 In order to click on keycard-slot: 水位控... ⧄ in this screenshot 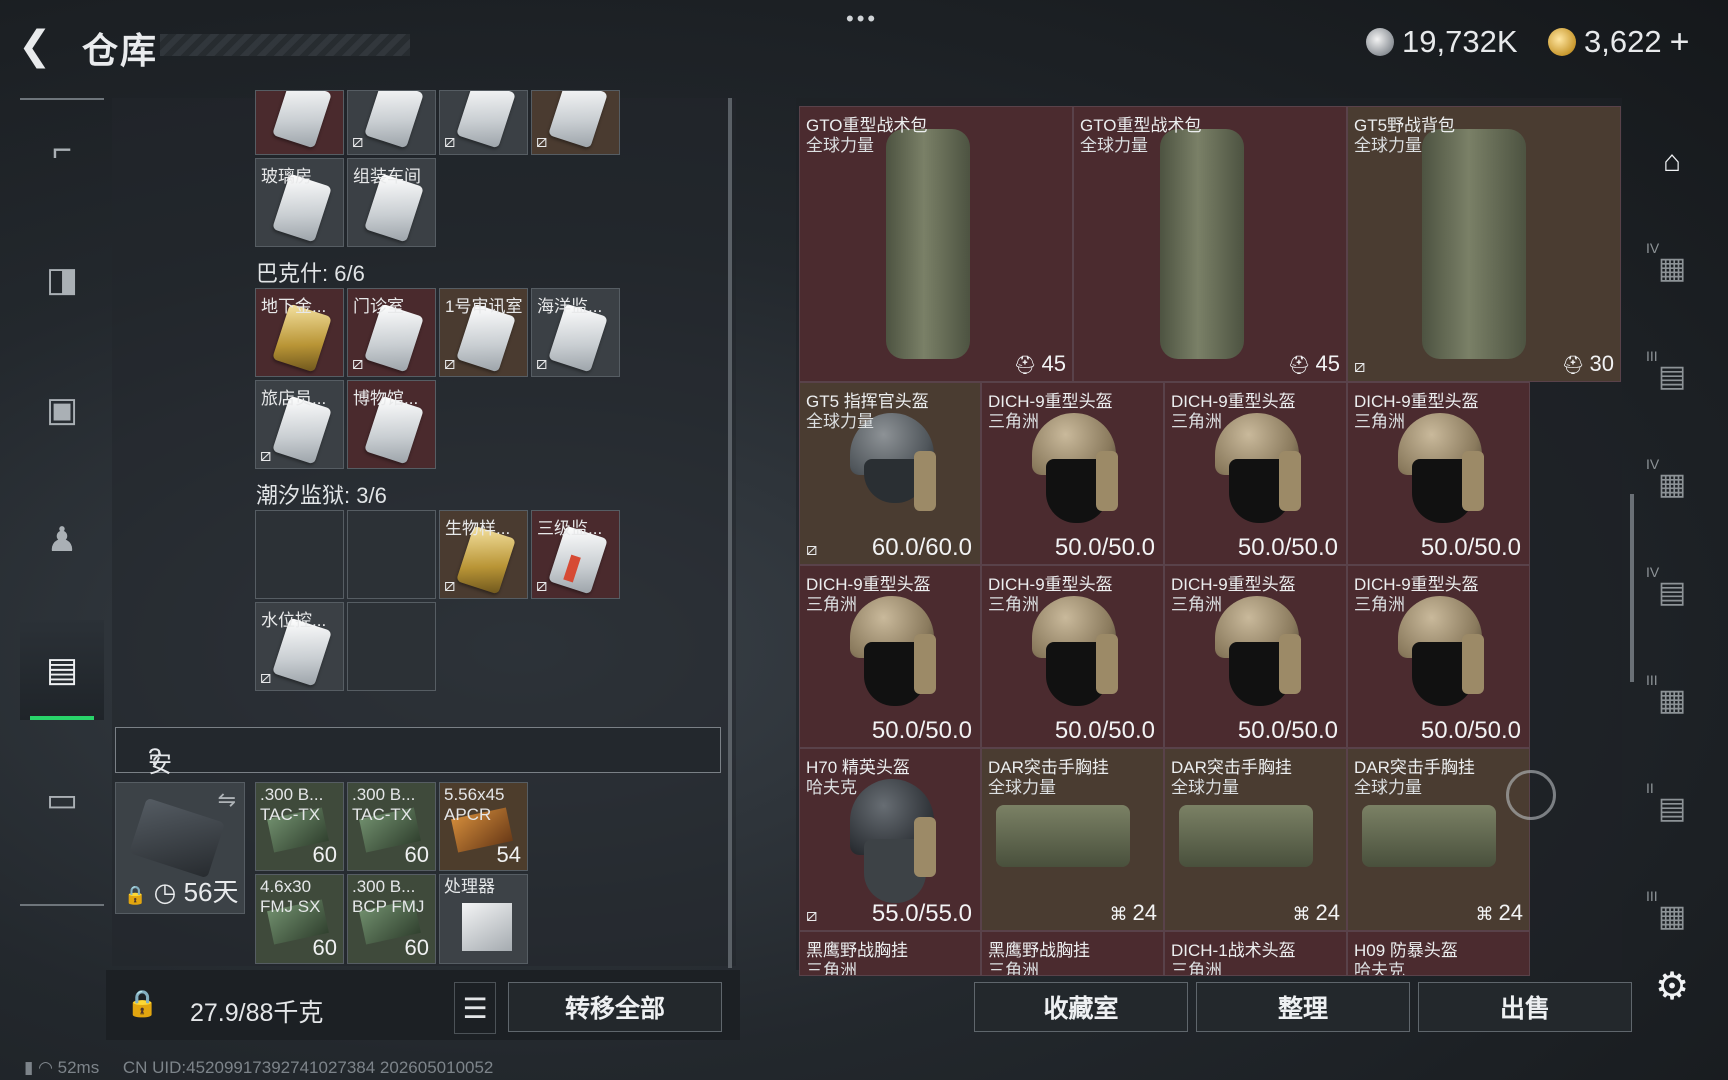, I will do `click(299, 646)`.